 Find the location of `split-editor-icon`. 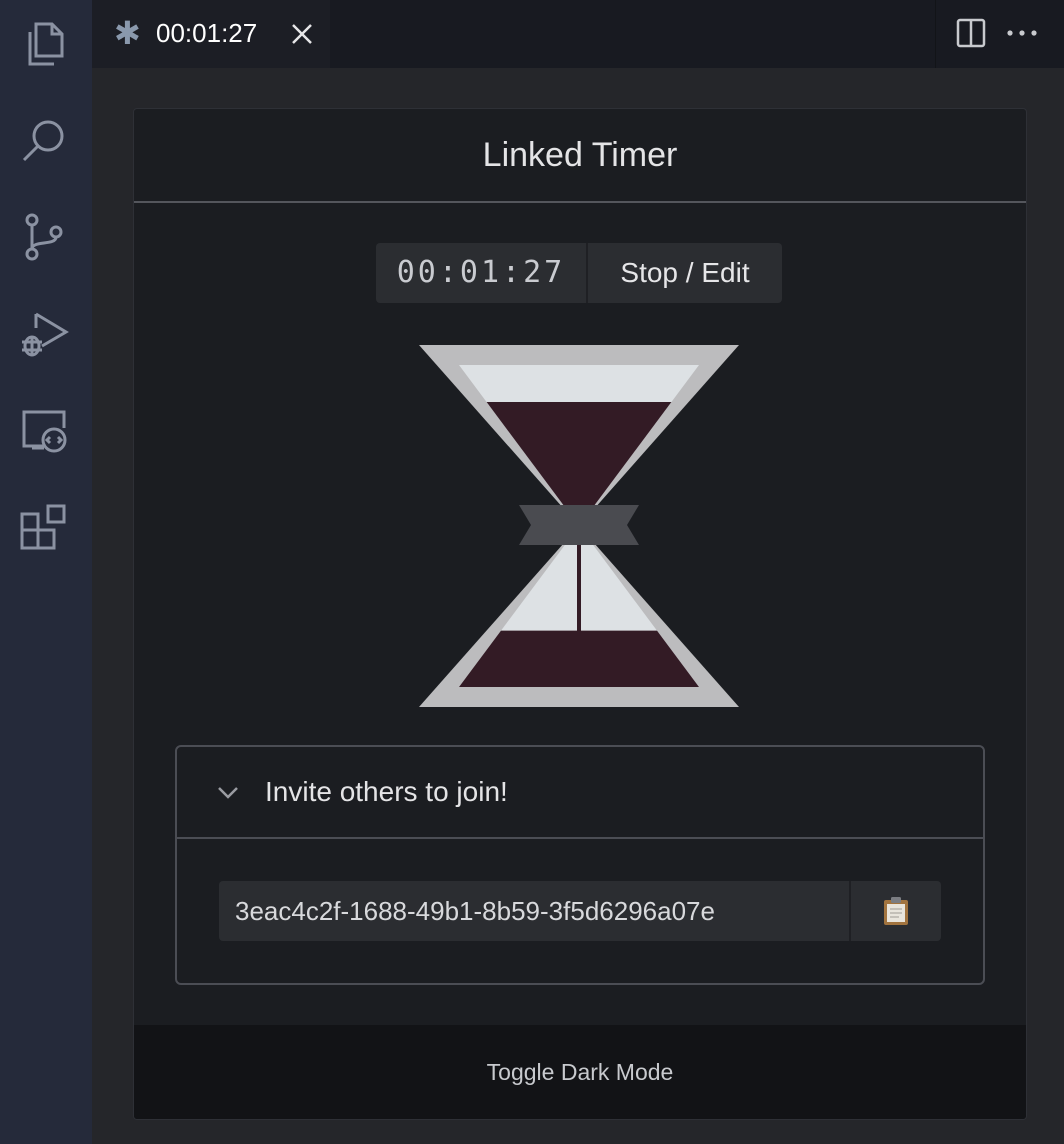

split-editor-icon is located at coordinates (971, 33).